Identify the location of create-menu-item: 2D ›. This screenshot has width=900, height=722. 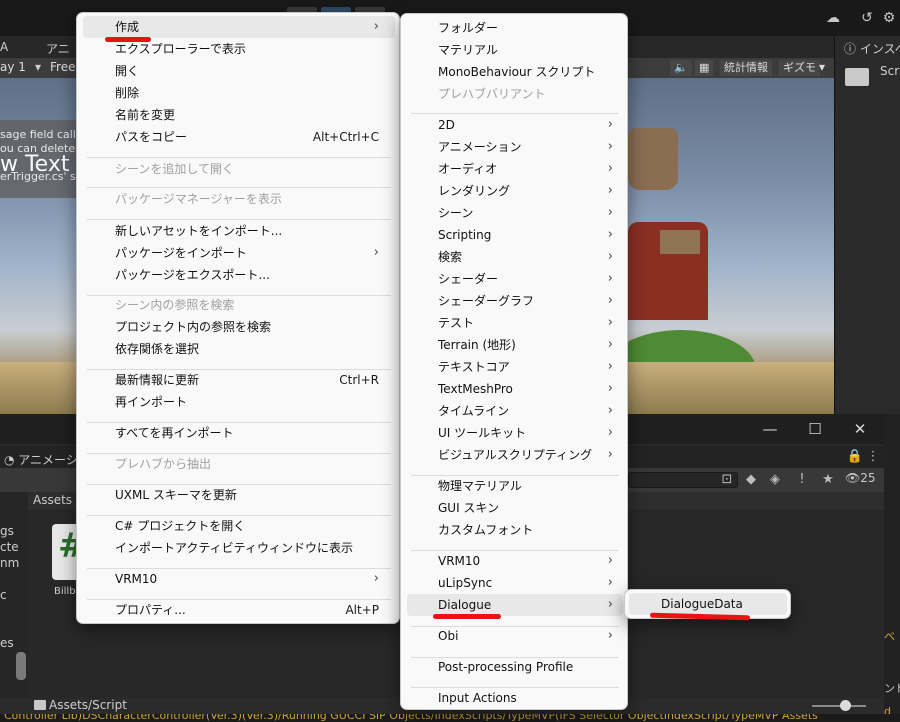
(515, 125).